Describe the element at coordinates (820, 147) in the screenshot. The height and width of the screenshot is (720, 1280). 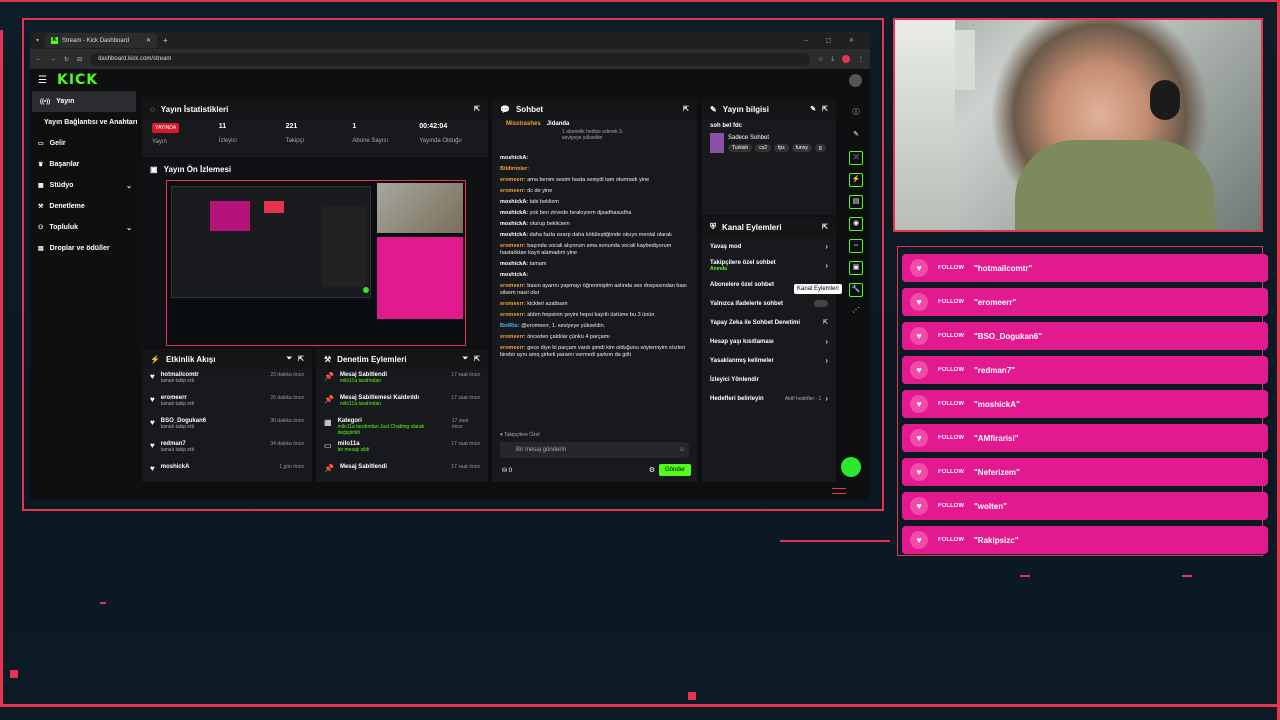
I see `stream-tag: g` at that location.